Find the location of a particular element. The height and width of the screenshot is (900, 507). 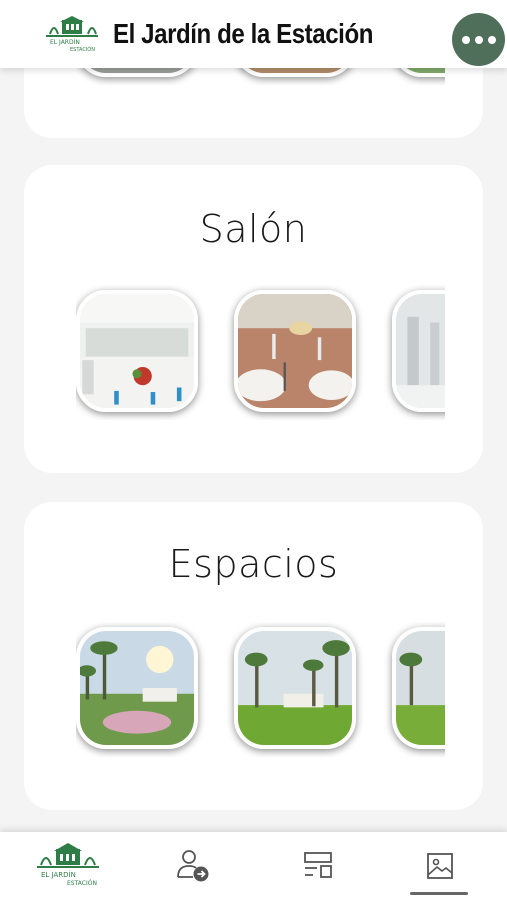

nav-home-logo: EL JARDÍN ESTACIÓN is located at coordinates (68, 866).